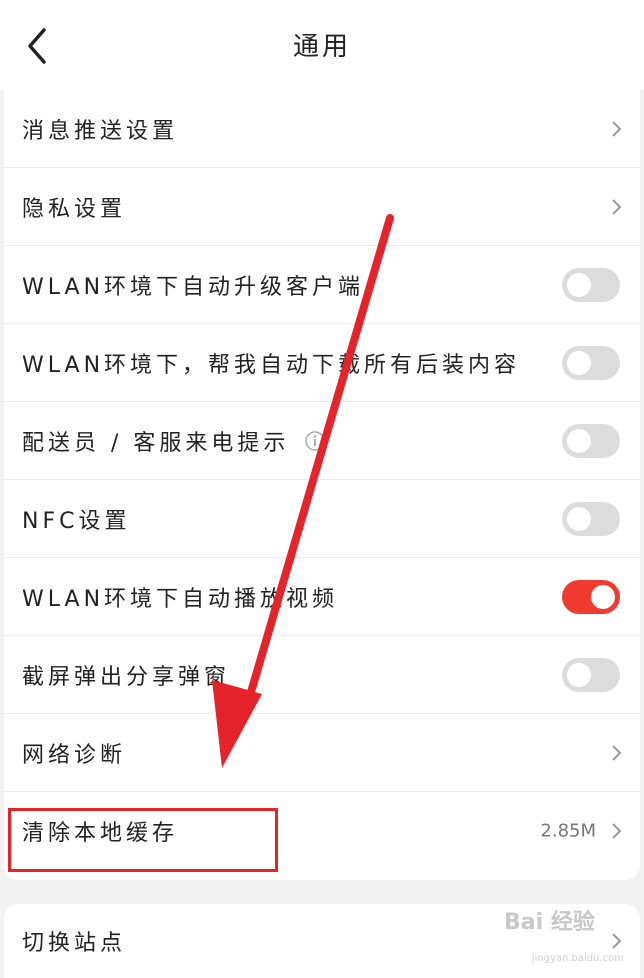  Describe the element at coordinates (126, 677) in the screenshot. I see `screenshot-share-label: 截屏弹出分享弹窗` at that location.